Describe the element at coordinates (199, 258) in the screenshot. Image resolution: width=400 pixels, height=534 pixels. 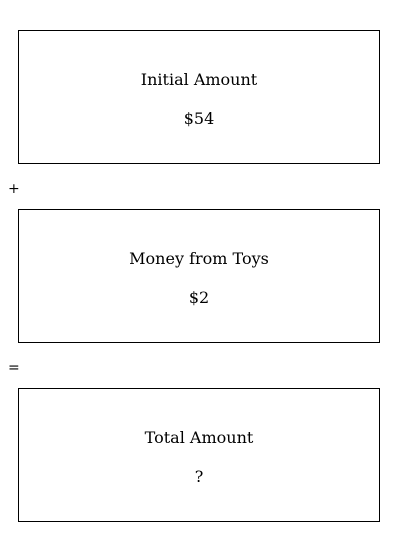
I see `money-from-toys-label: Money from Toys` at that location.